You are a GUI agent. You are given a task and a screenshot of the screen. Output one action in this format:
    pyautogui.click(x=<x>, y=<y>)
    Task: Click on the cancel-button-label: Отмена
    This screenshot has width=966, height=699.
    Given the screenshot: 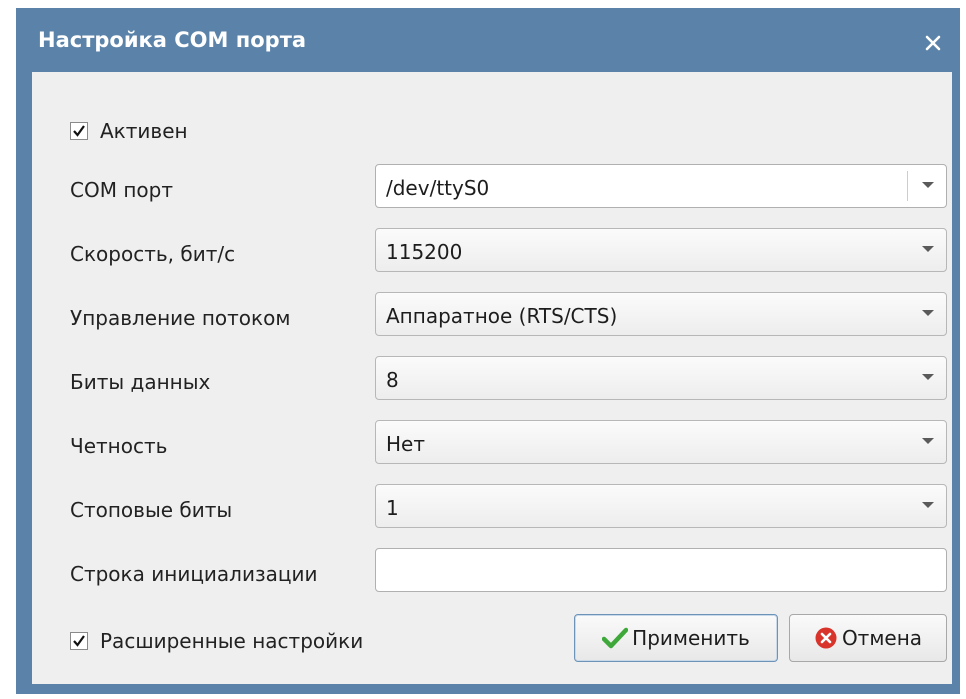 What is the action you would take?
    pyautogui.click(x=882, y=638)
    